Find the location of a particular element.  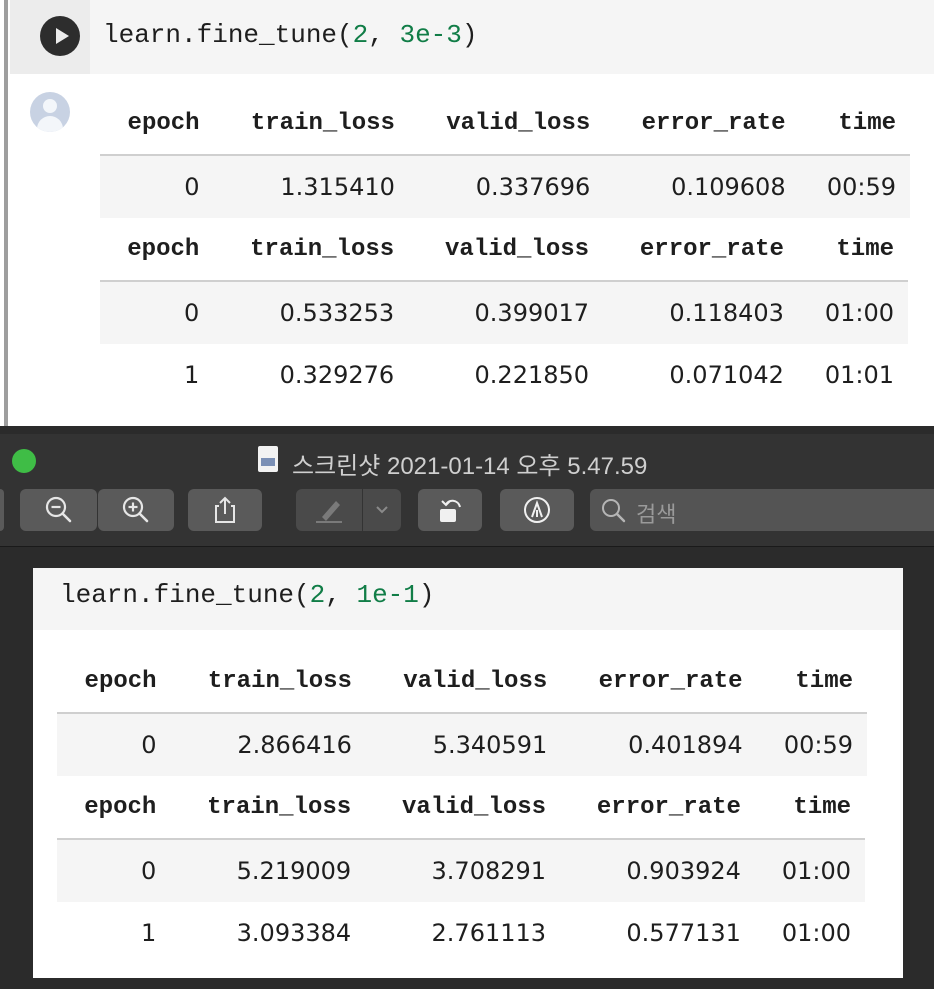

table-row: 0 2.866416 5.340591 0.401894 00:59 is located at coordinates (462, 744).